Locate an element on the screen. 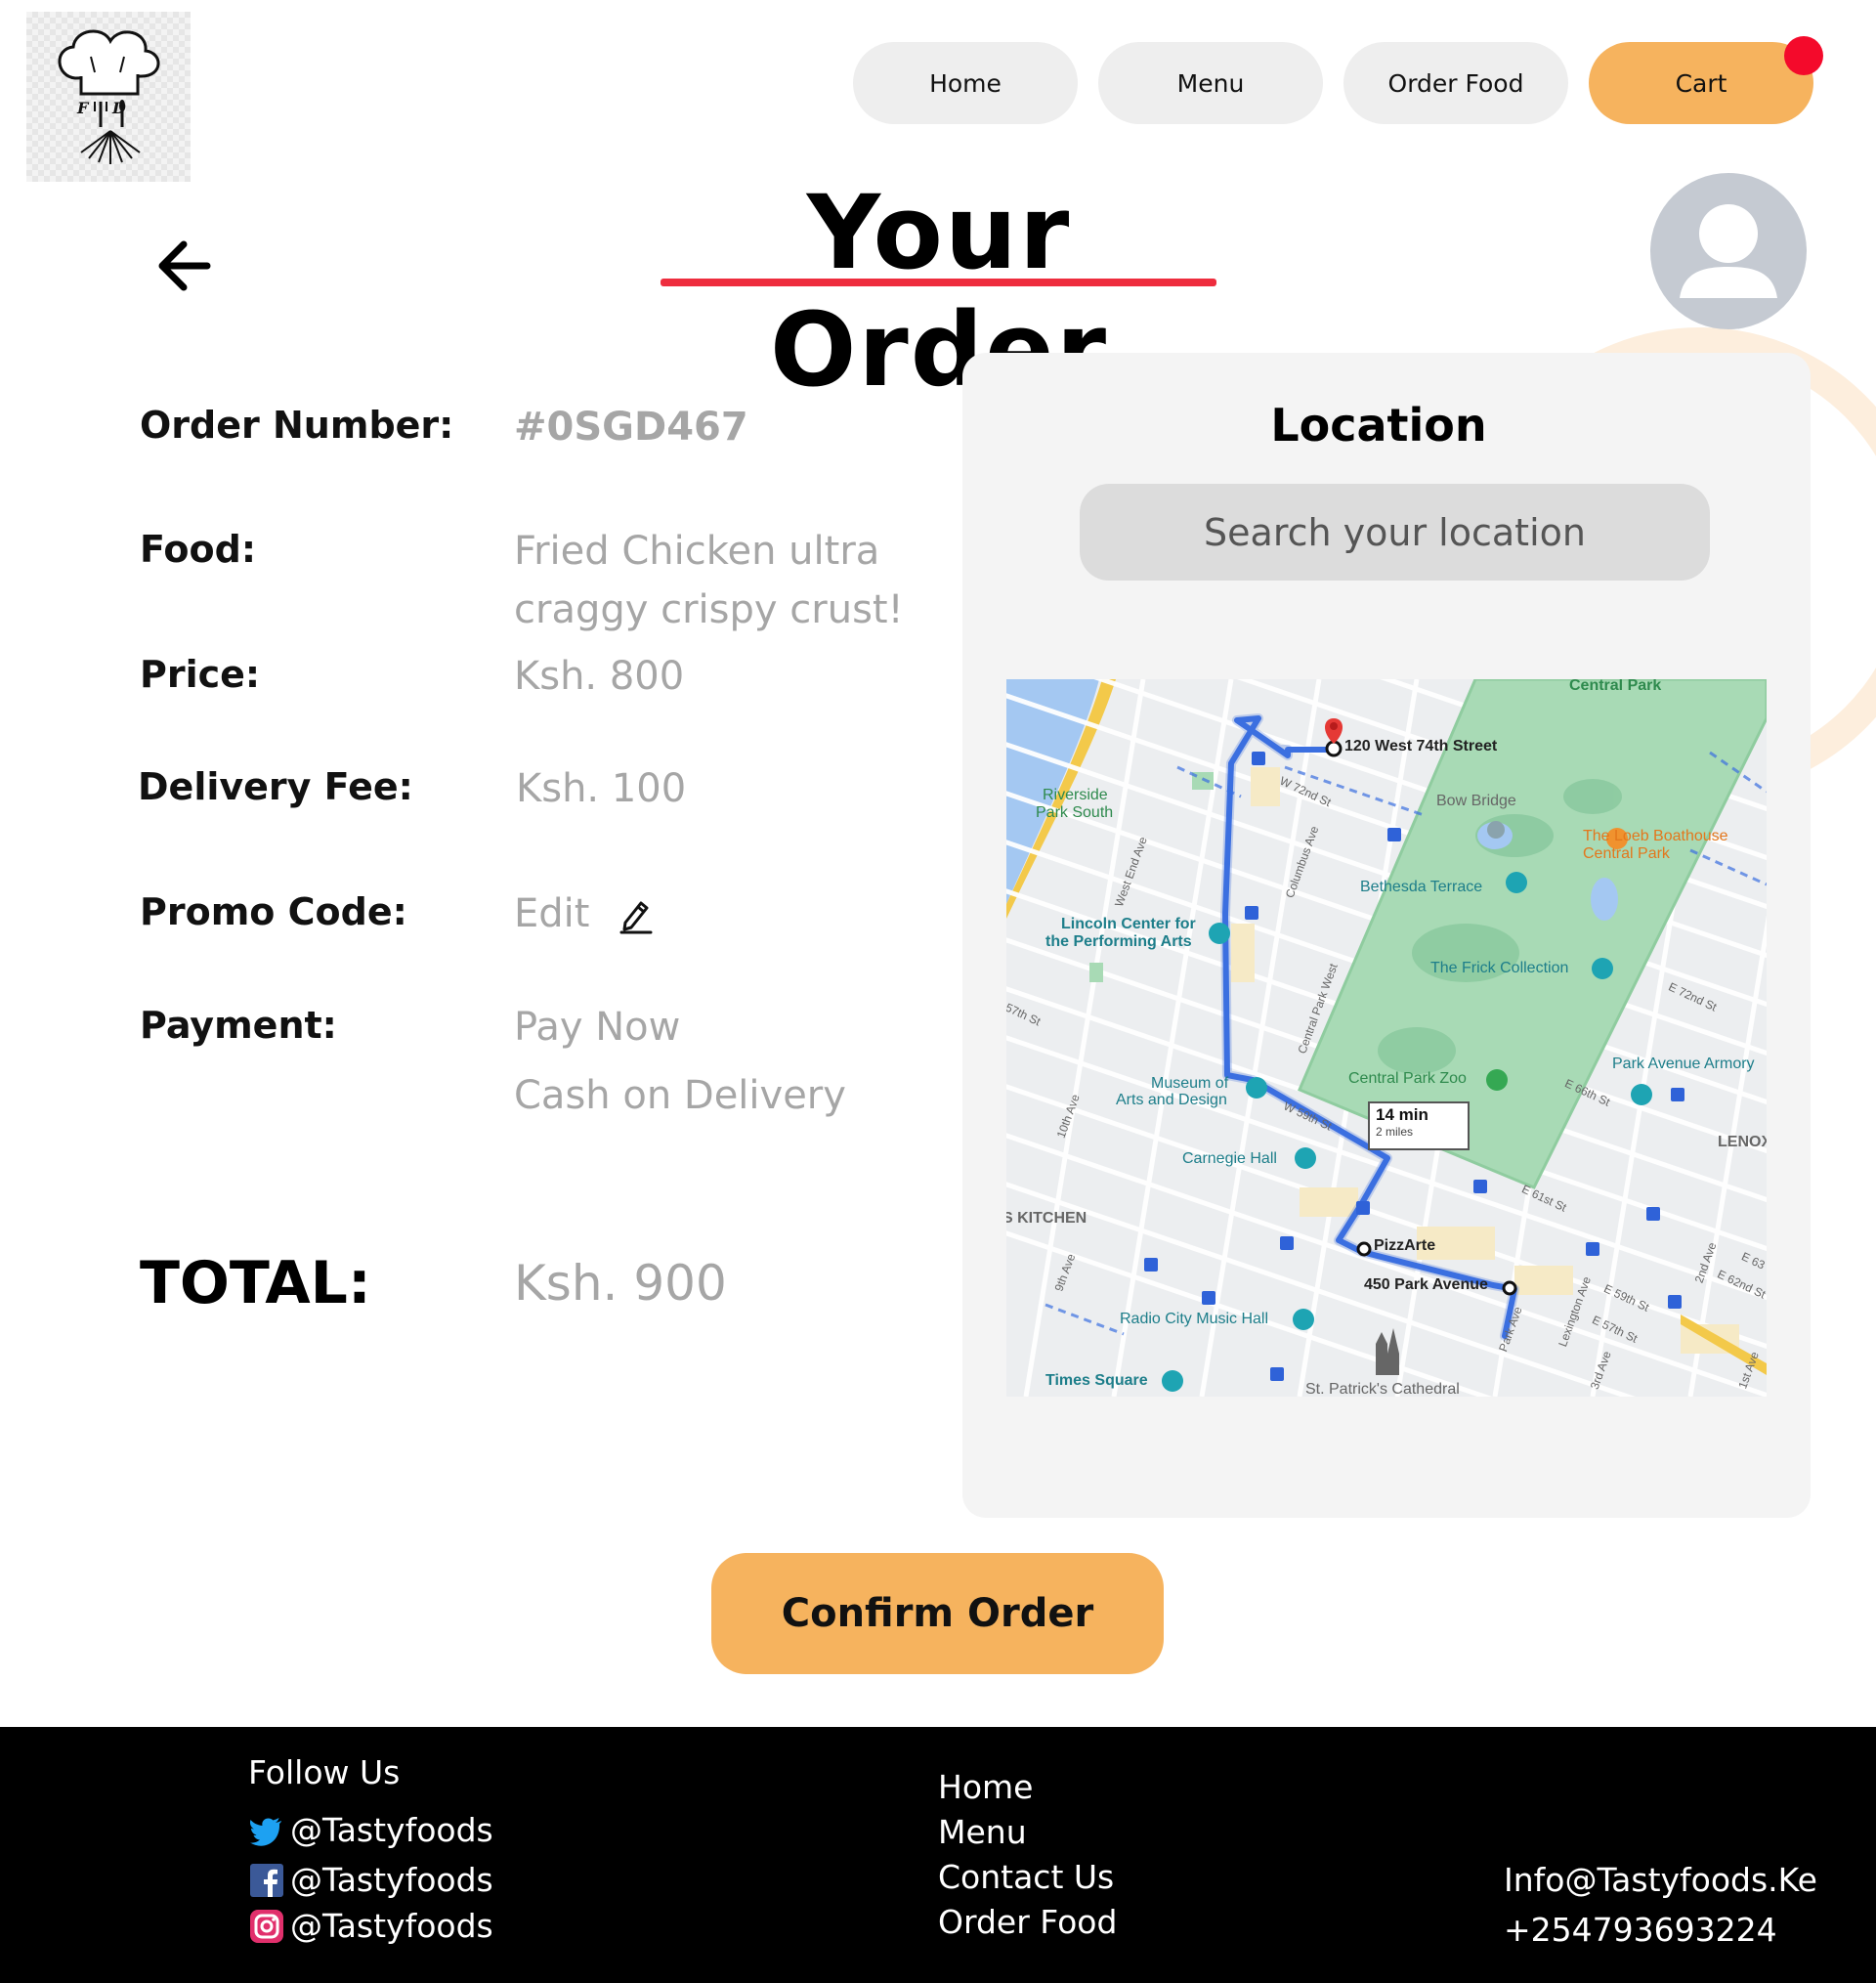  map-label-lincoln-2: the Performing Arts is located at coordinates (1118, 941).